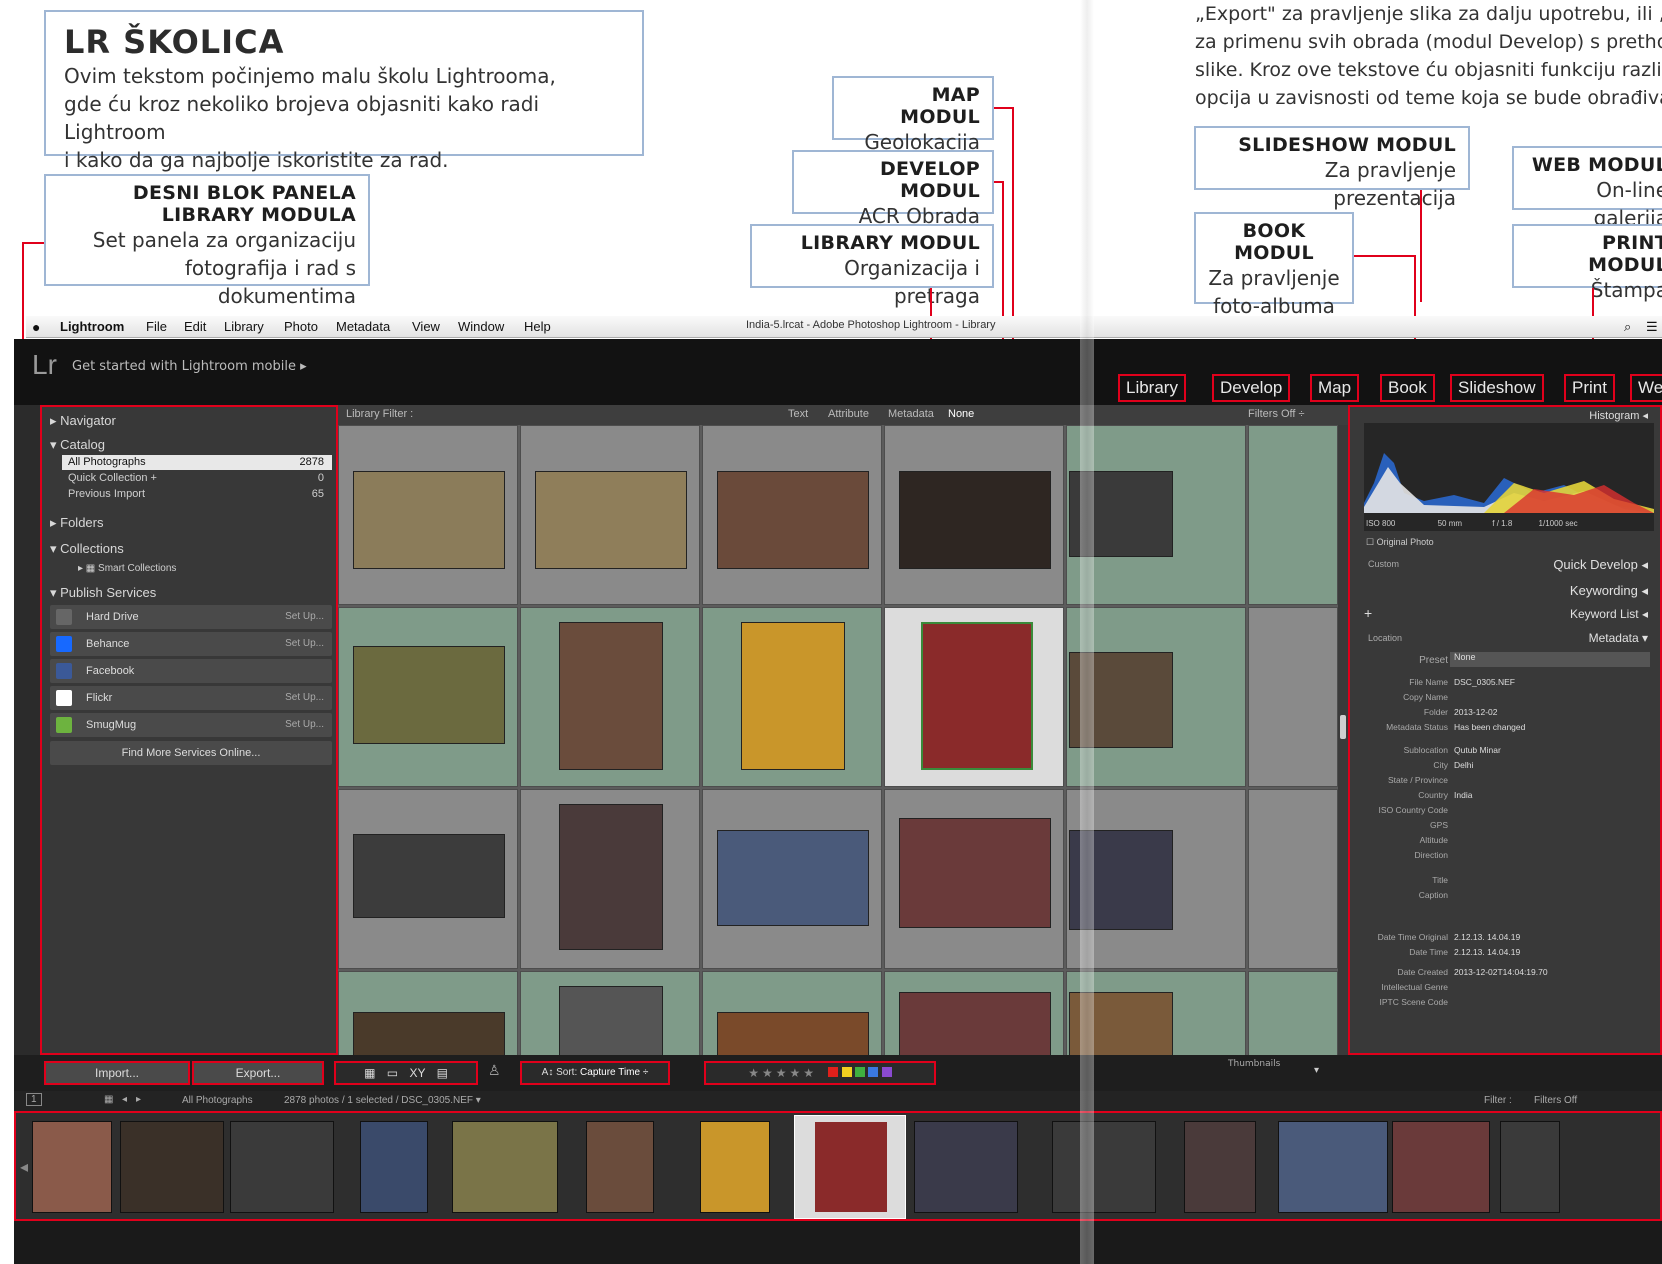 Image resolution: width=1662 pixels, height=1264 pixels. I want to click on filmstrip-source: All Photographs, so click(217, 1100).